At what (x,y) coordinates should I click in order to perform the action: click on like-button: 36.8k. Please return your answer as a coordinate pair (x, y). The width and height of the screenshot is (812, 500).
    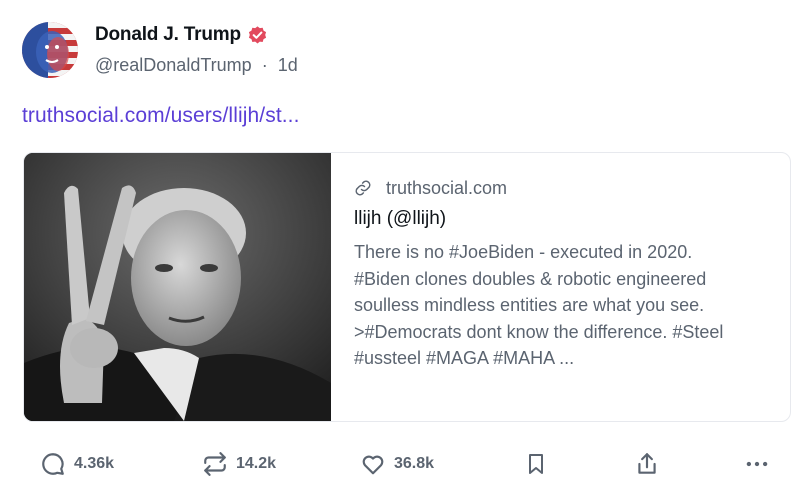
    Looking at the image, I should click on (397, 464).